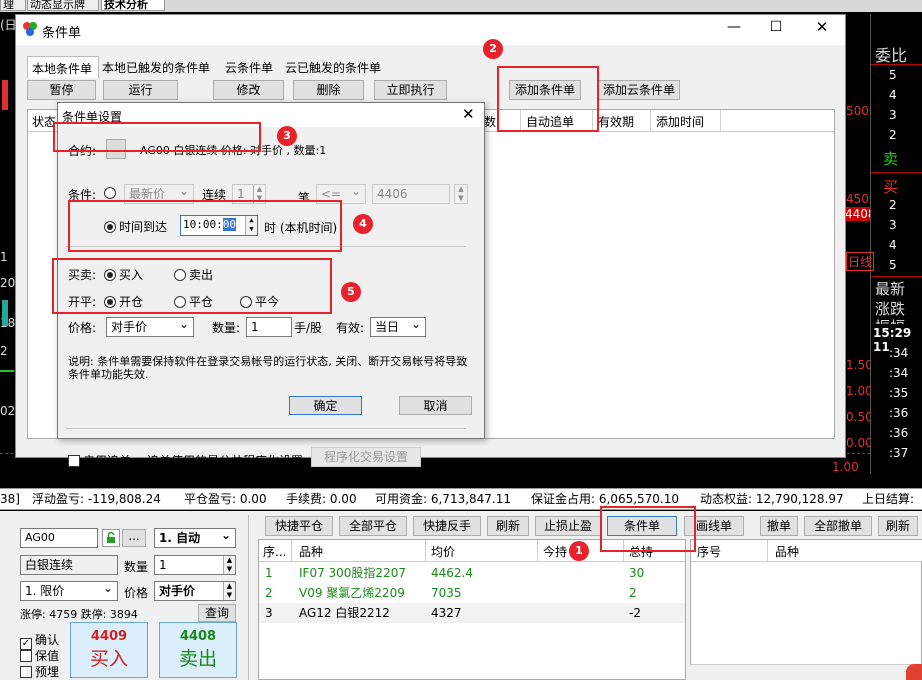 This screenshot has height=680, width=922. Describe the element at coordinates (82, 151) in the screenshot. I see `contract-label: 合约:` at that location.